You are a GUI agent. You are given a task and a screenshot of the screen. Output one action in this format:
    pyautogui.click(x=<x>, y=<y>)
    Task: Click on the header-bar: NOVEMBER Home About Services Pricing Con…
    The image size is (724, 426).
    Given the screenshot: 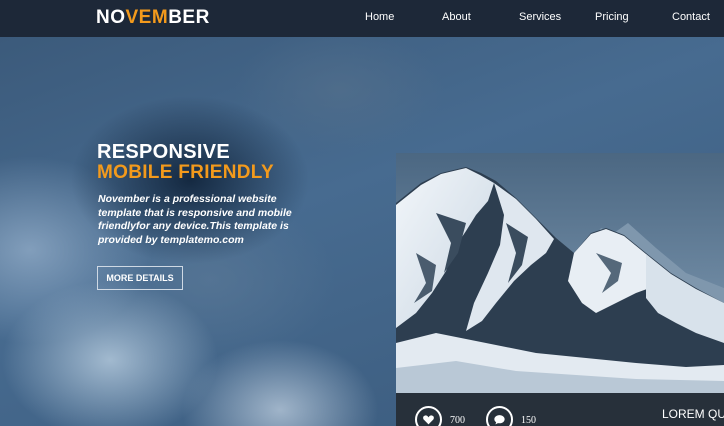 What is the action you would take?
    pyautogui.click(x=362, y=18)
    